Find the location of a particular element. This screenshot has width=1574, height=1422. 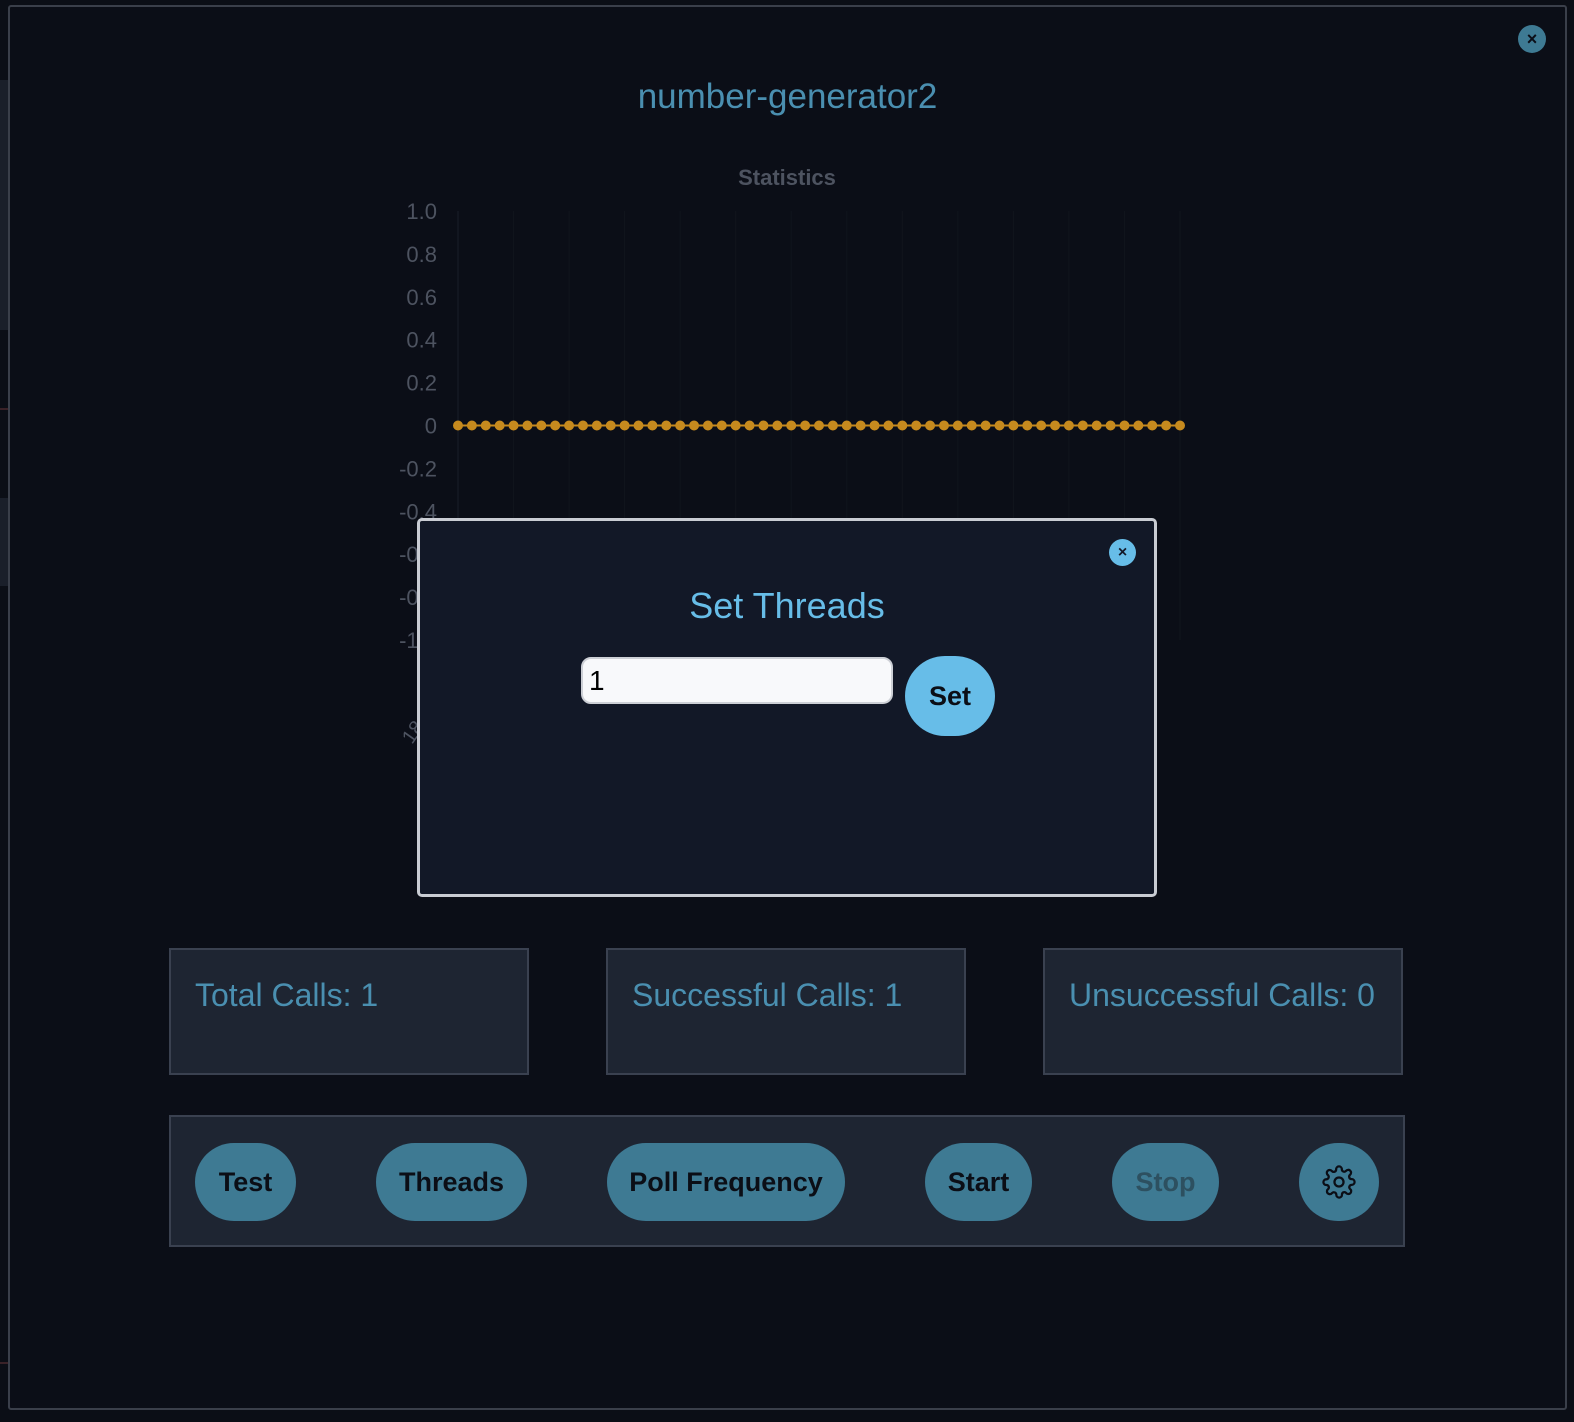

unsuccessful-calls-text: Unsuccessful Calls: 0 is located at coordinates (1222, 995).